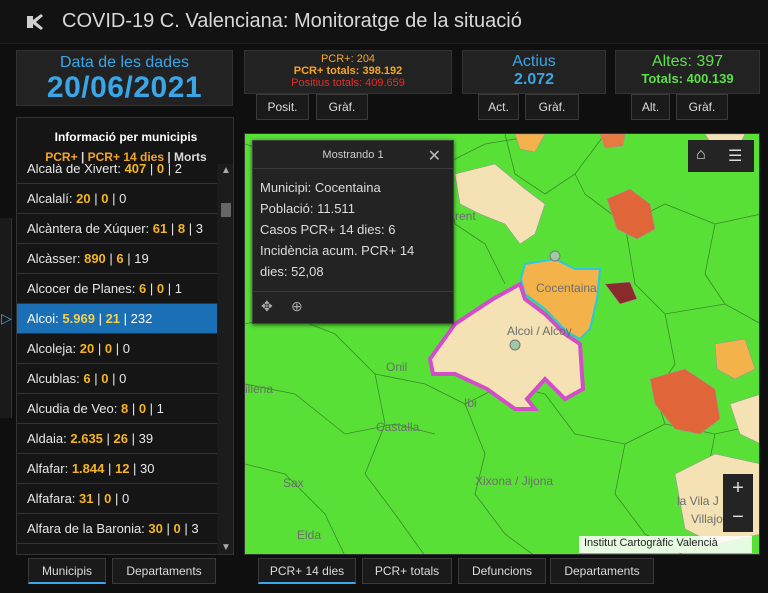  I want to click on actius-label: Actius, so click(534, 61).